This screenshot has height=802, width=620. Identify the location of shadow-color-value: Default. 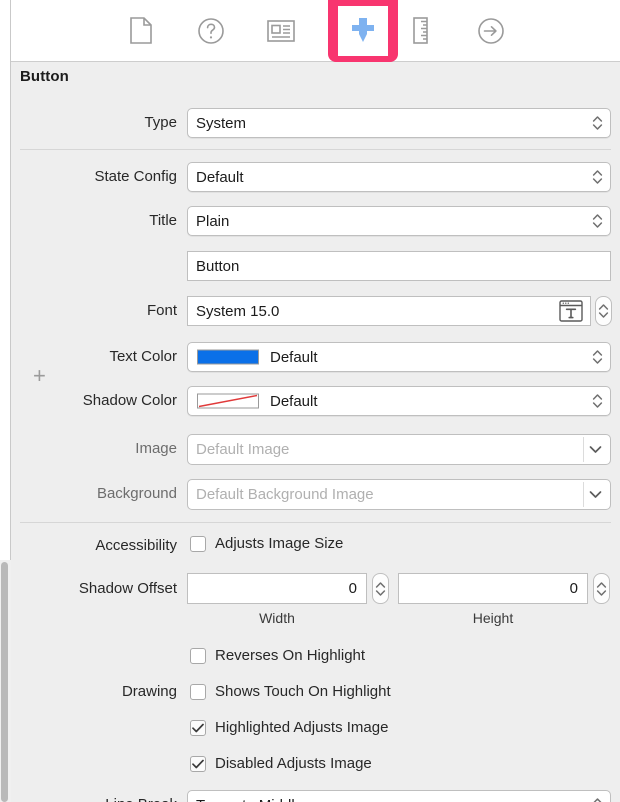
(294, 401).